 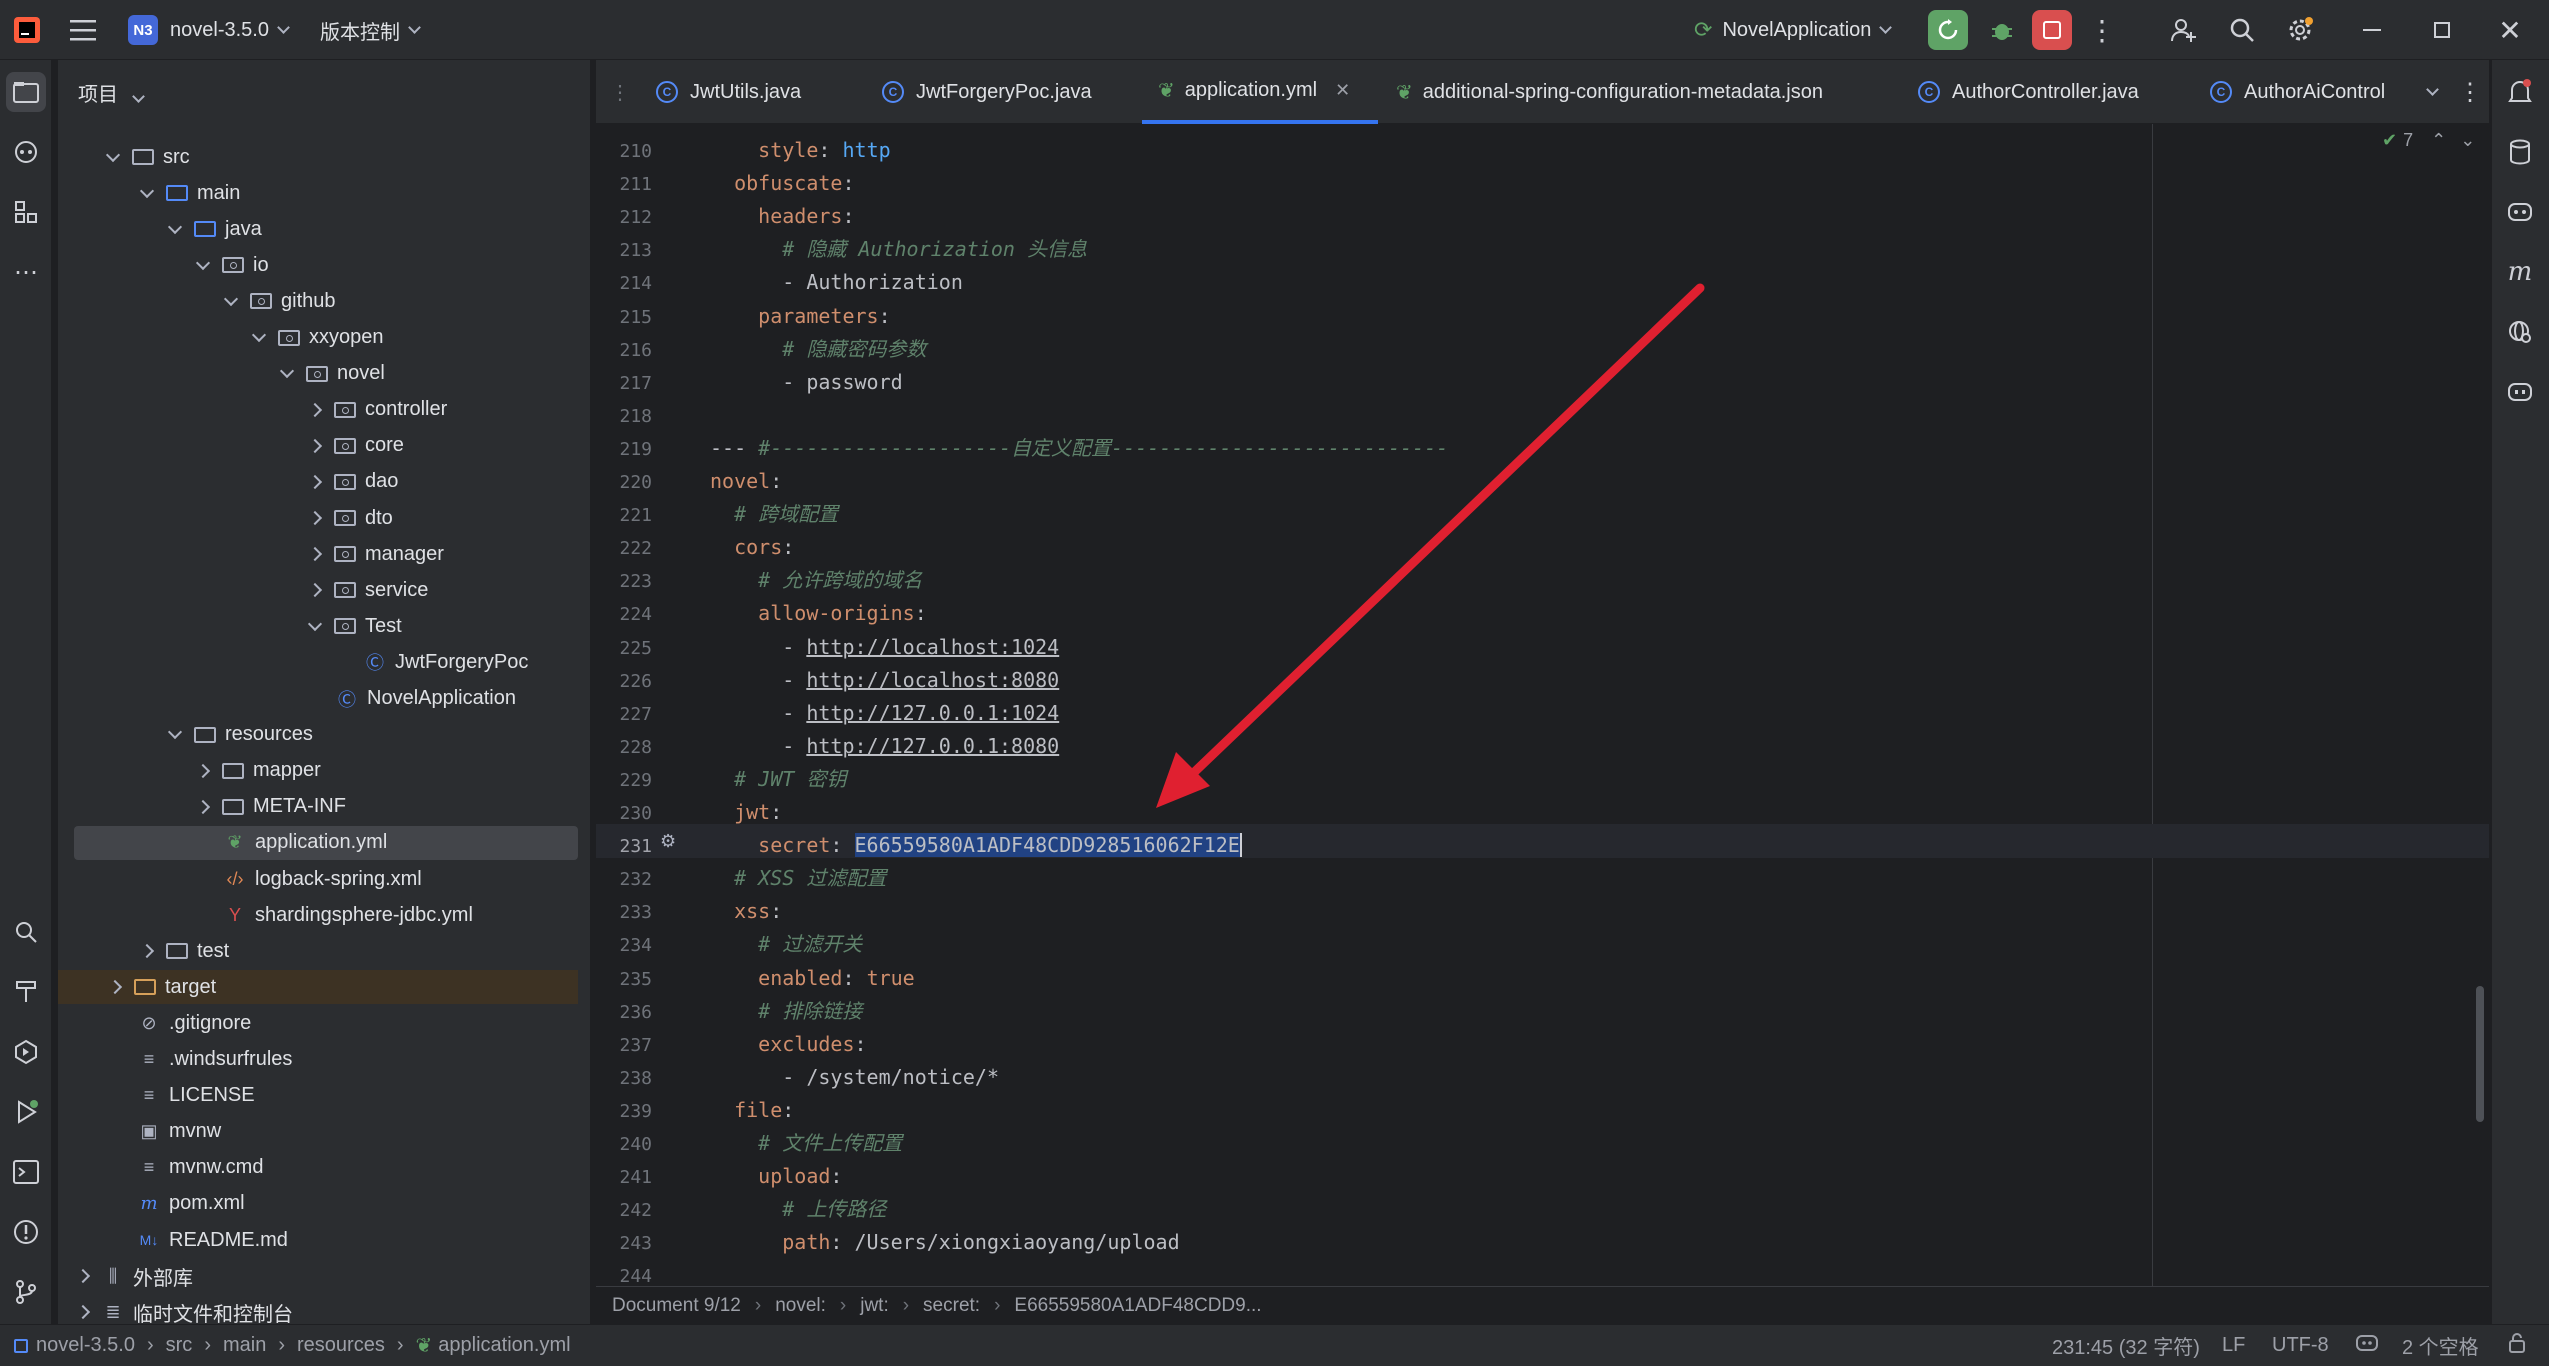 I want to click on tree-item-license: ≡ LICENSE, so click(x=318, y=1096).